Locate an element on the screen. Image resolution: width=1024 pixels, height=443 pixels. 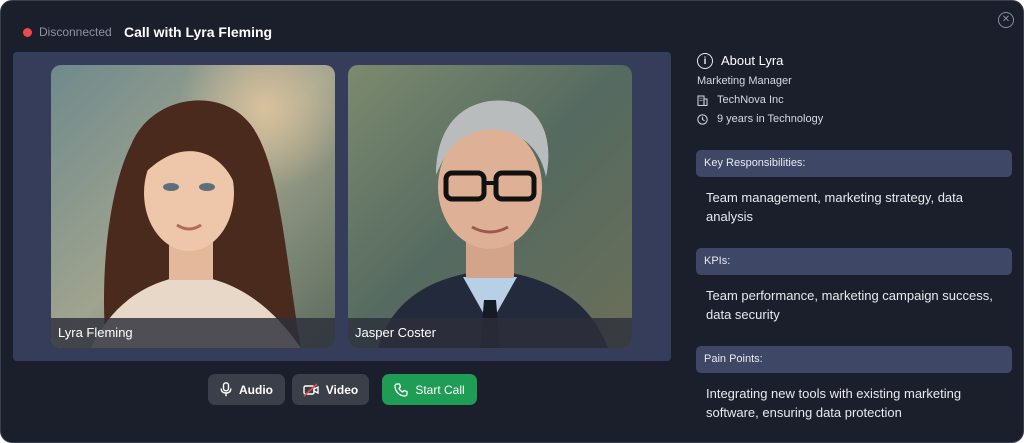
building-icon is located at coordinates (702, 100).